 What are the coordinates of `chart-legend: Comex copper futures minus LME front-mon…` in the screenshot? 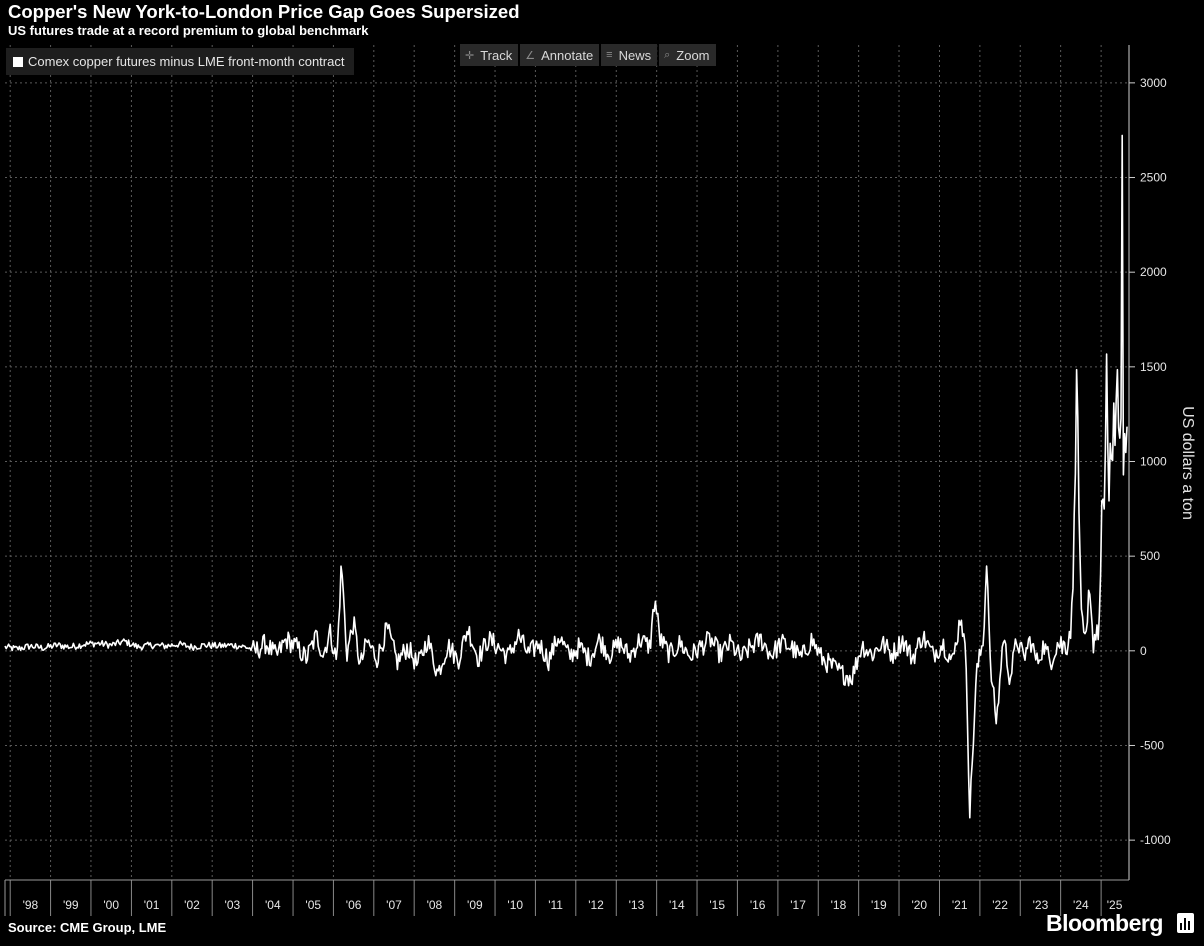 It's located at (180, 61).